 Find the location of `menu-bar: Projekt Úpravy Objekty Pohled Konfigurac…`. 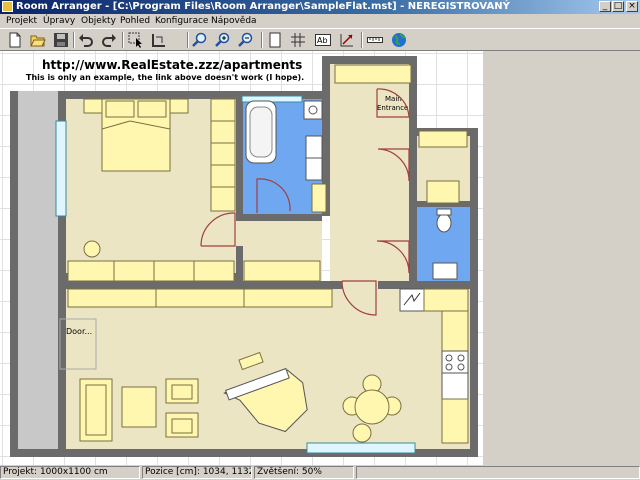

menu-bar: Projekt Úpravy Objekty Pohled Konfigurac… is located at coordinates (320, 21).